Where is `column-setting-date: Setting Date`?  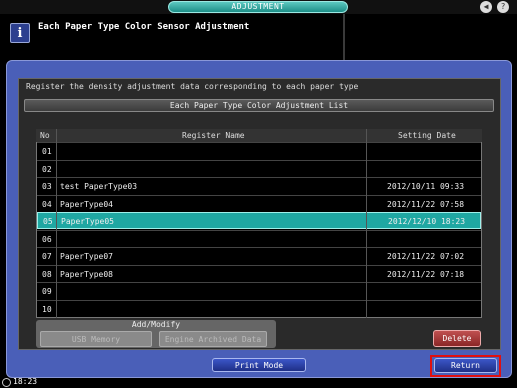
column-setting-date: Setting Date is located at coordinates (427, 135).